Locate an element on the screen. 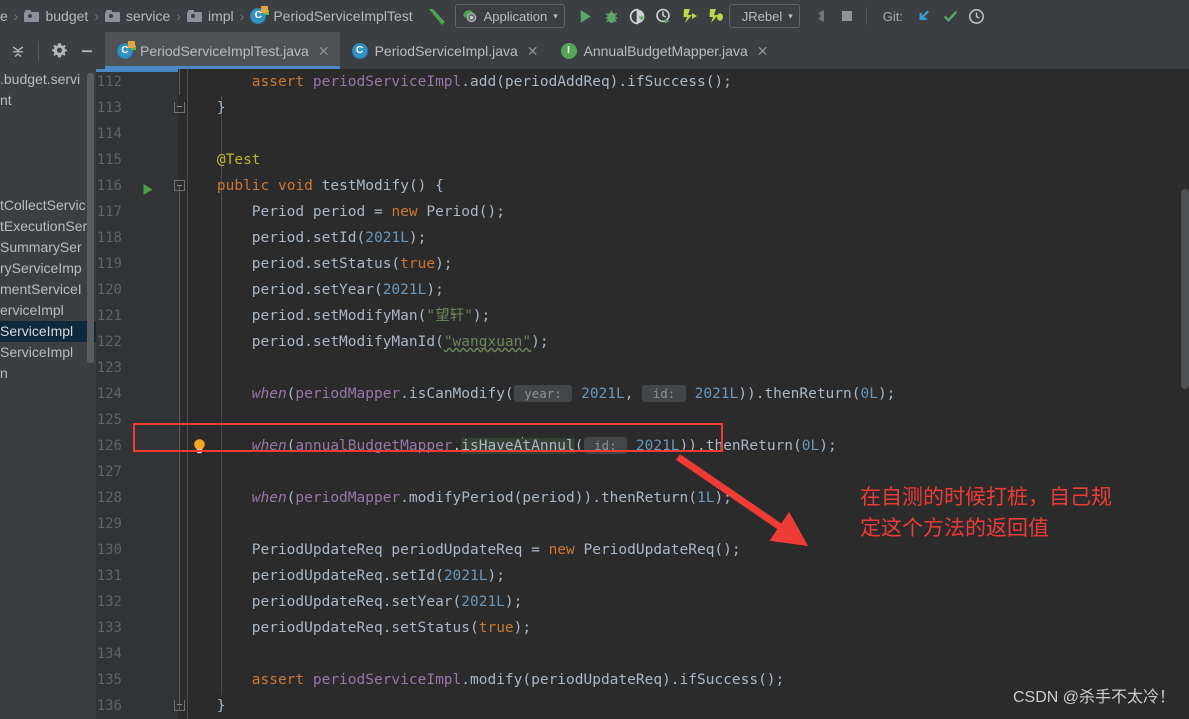 The width and height of the screenshot is (1189, 719). breadcrumb-item-budget: budget is located at coordinates (56, 16).